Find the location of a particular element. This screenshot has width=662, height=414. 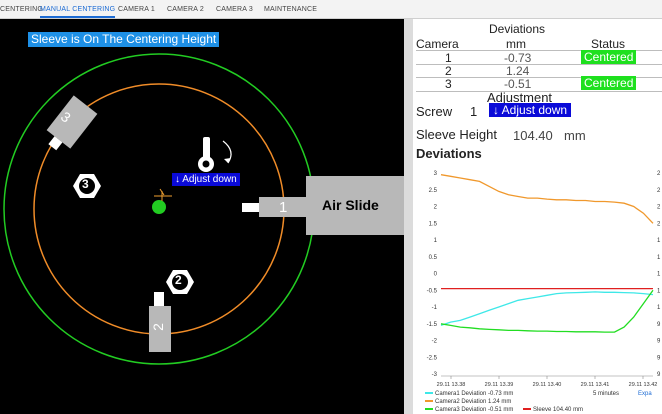

tab-manual-centering: MANUAL CENTERING is located at coordinates (78, 9).